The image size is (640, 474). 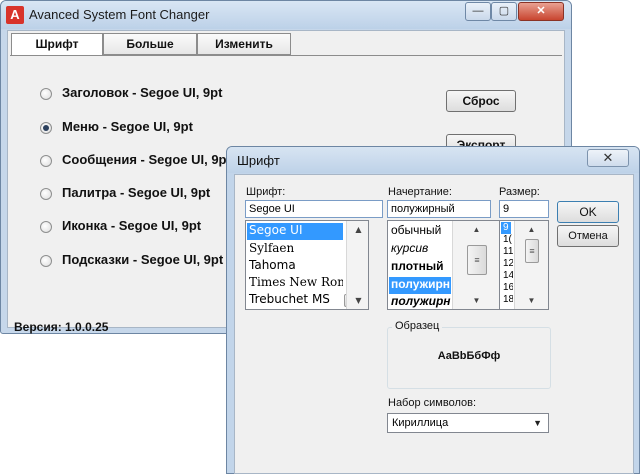 What do you see at coordinates (295, 231) in the screenshot?
I see `font-item: Segoe UI` at bounding box center [295, 231].